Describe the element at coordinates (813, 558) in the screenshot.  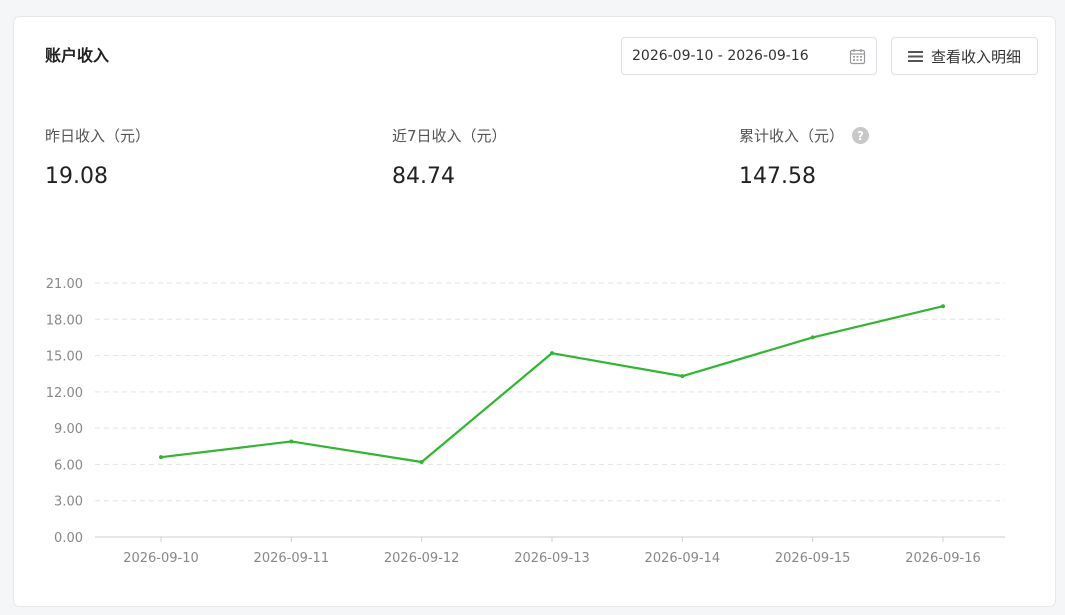
I see `x-tick-label: 2026-09-15` at that location.